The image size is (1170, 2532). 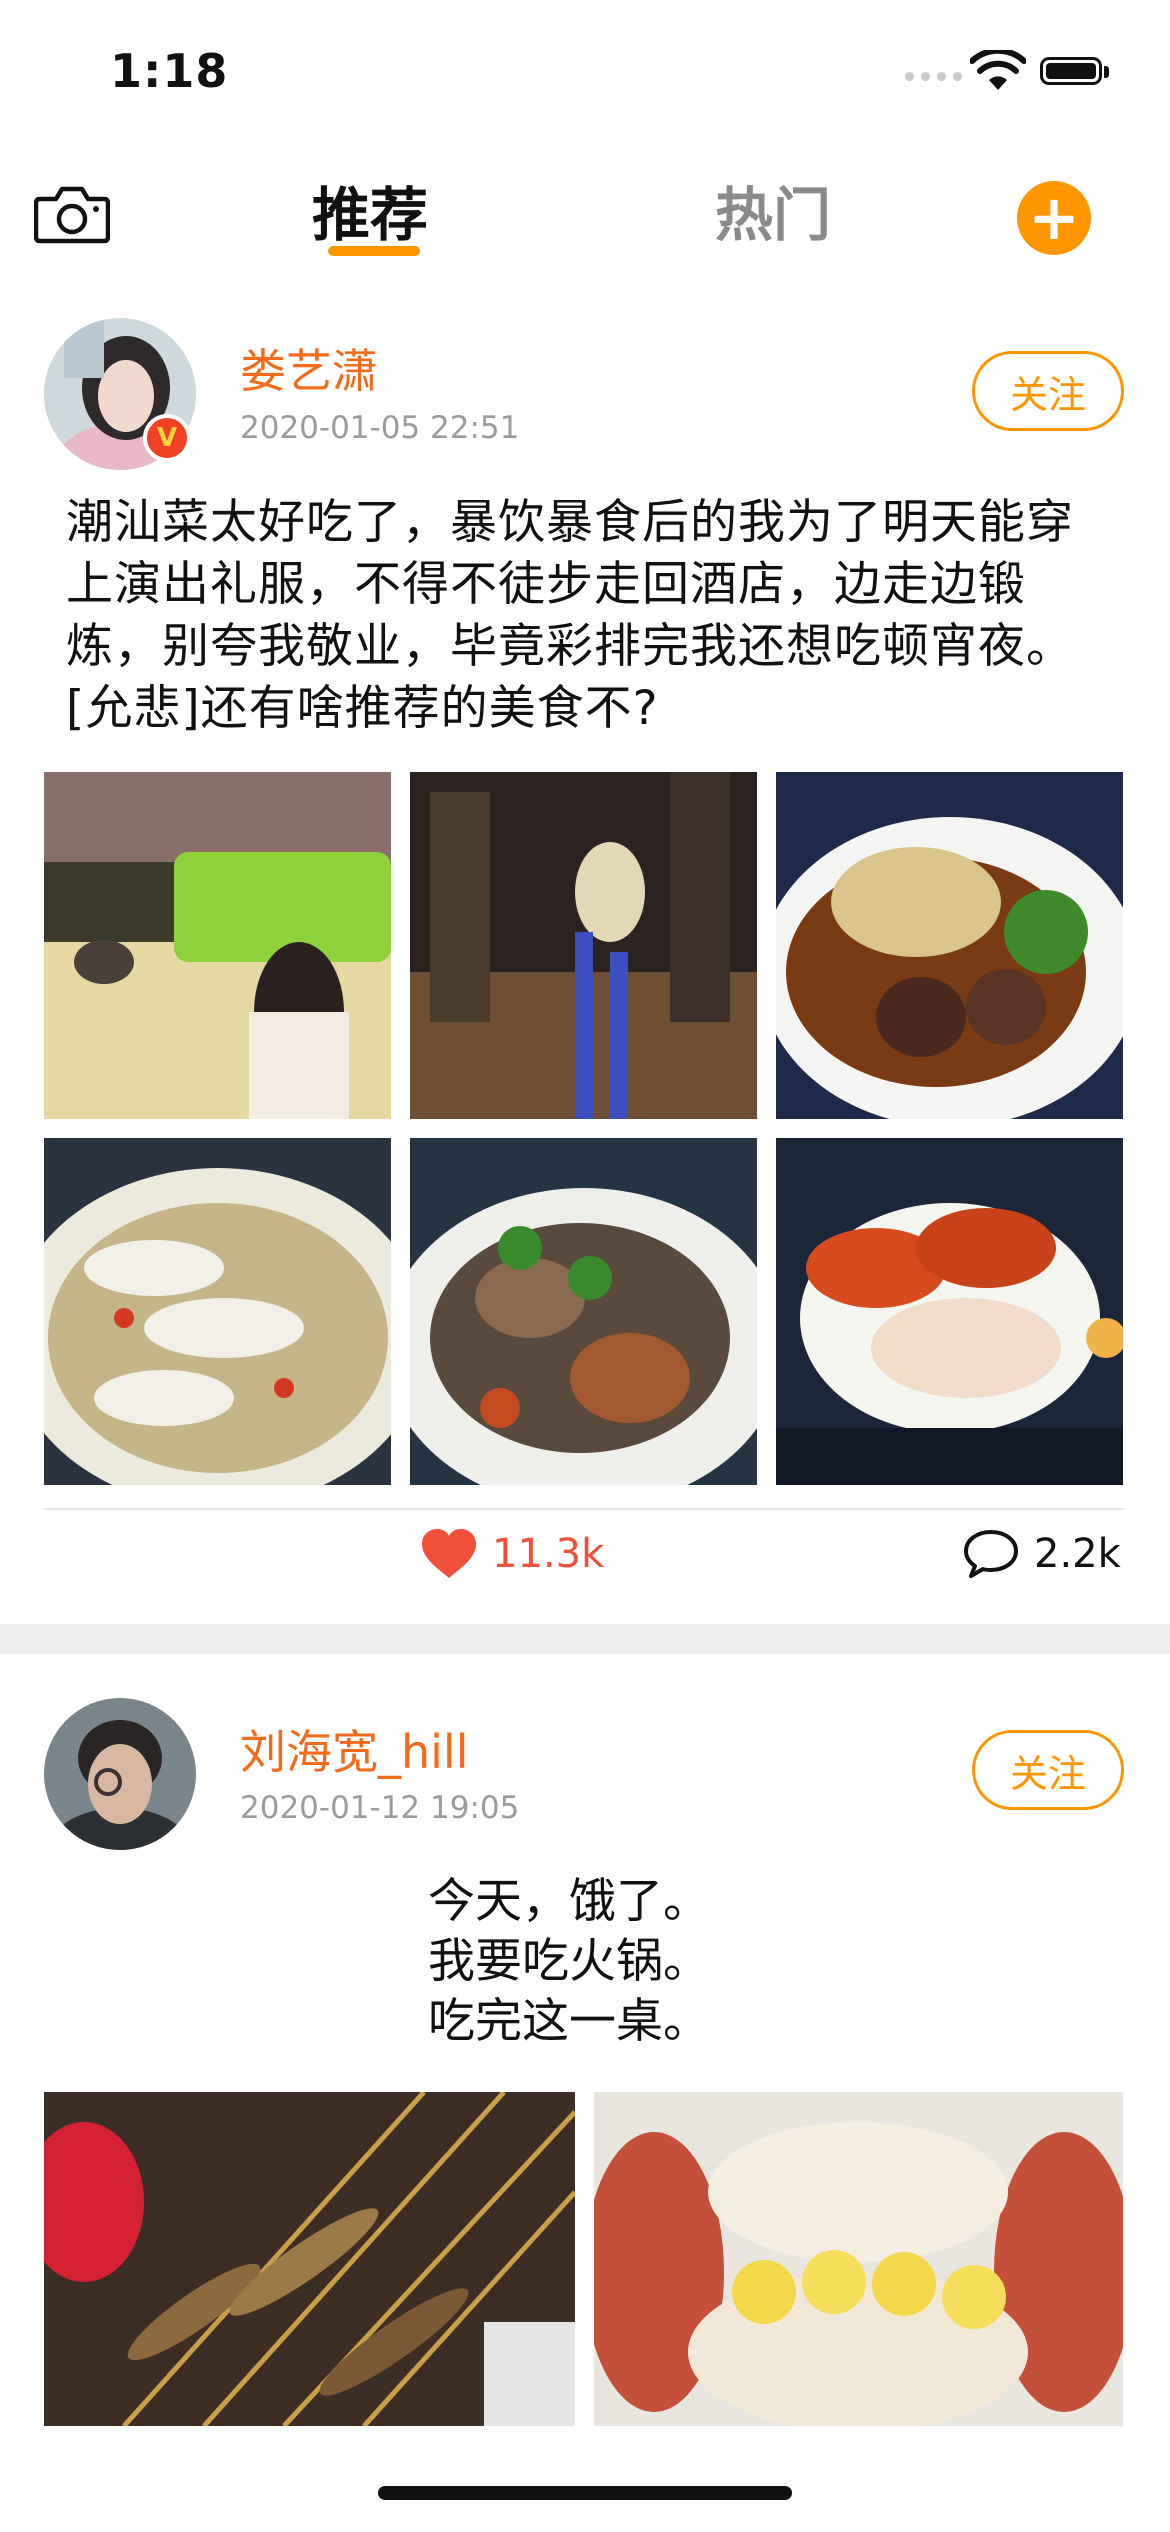 I want to click on battery-icon, so click(x=1071, y=71).